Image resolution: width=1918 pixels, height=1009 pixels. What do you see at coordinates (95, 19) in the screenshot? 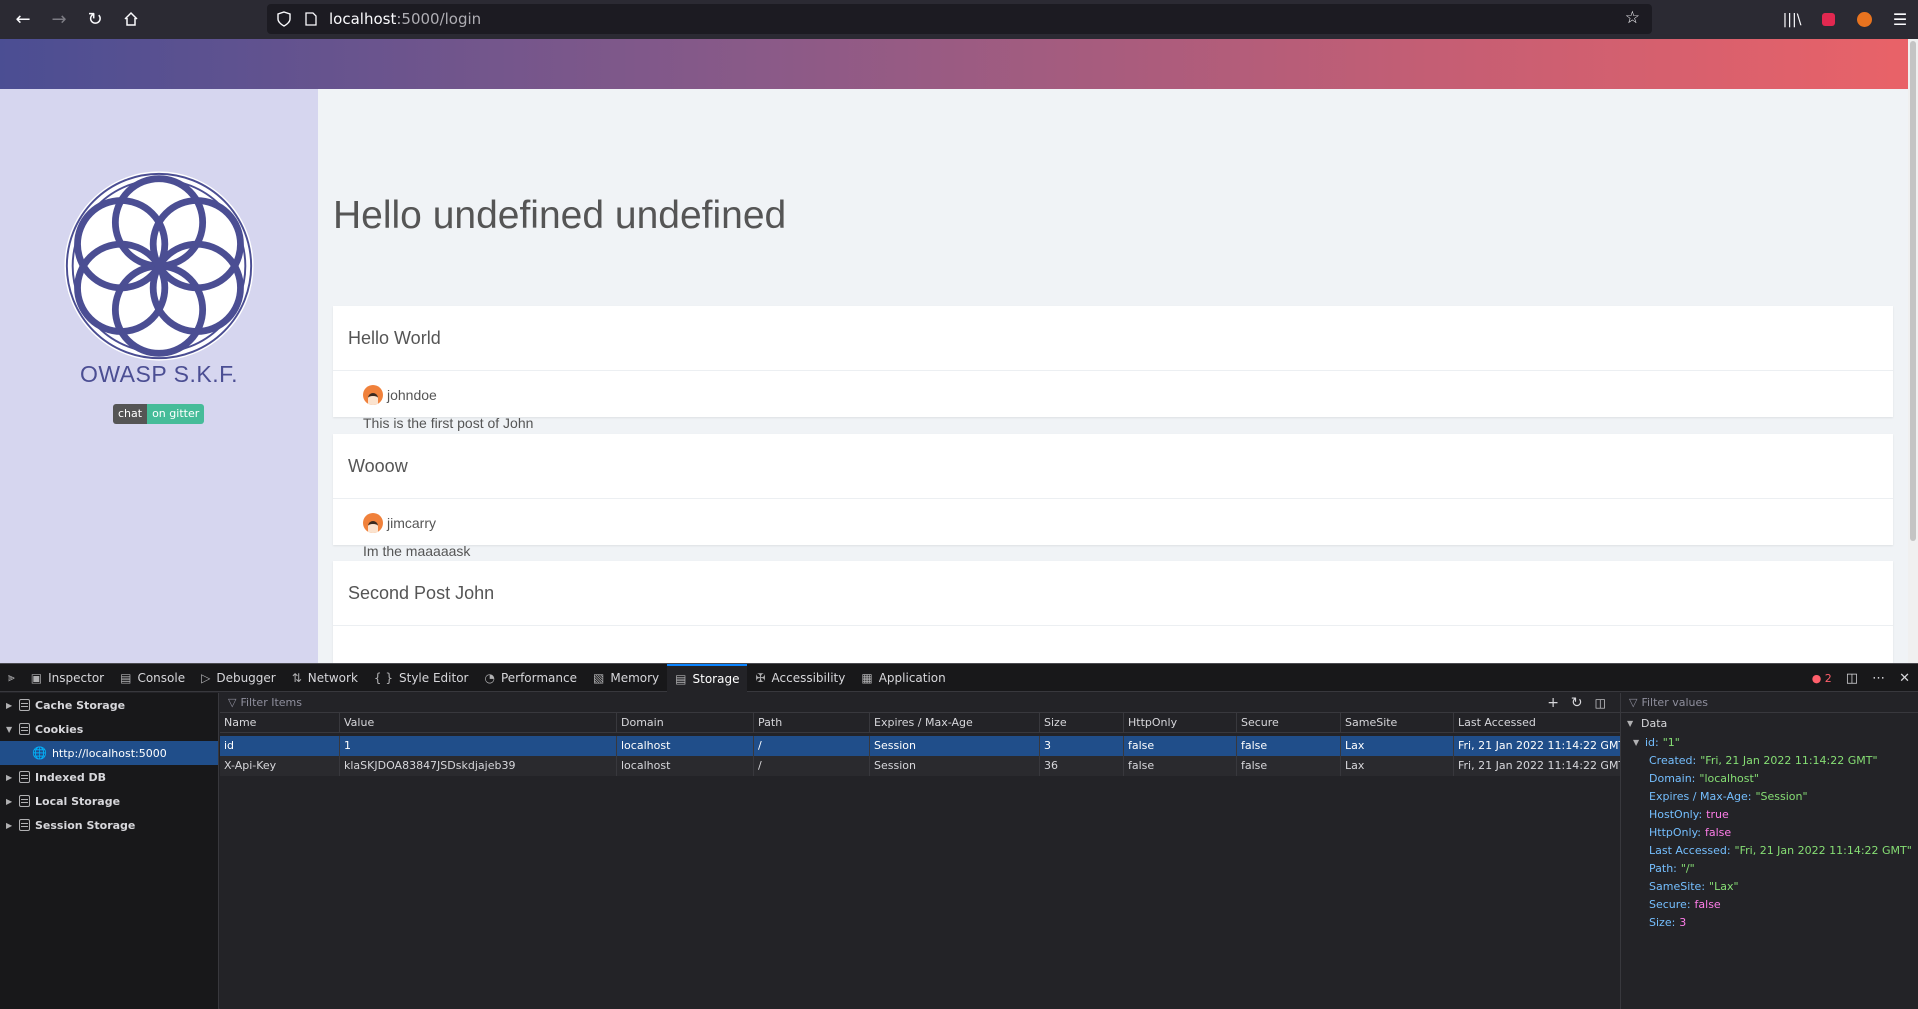
I see `reload-button: ↻` at bounding box center [95, 19].